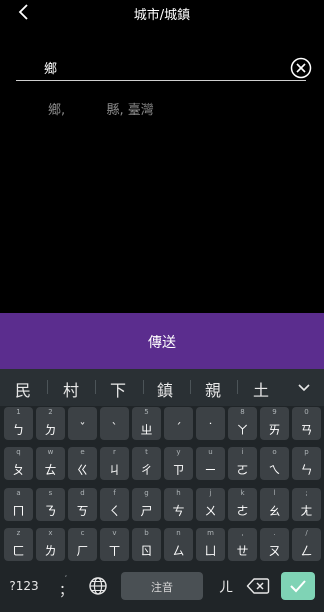 The height and width of the screenshot is (612, 324). I want to click on keyboard-key: ˊ, so click(178, 423).